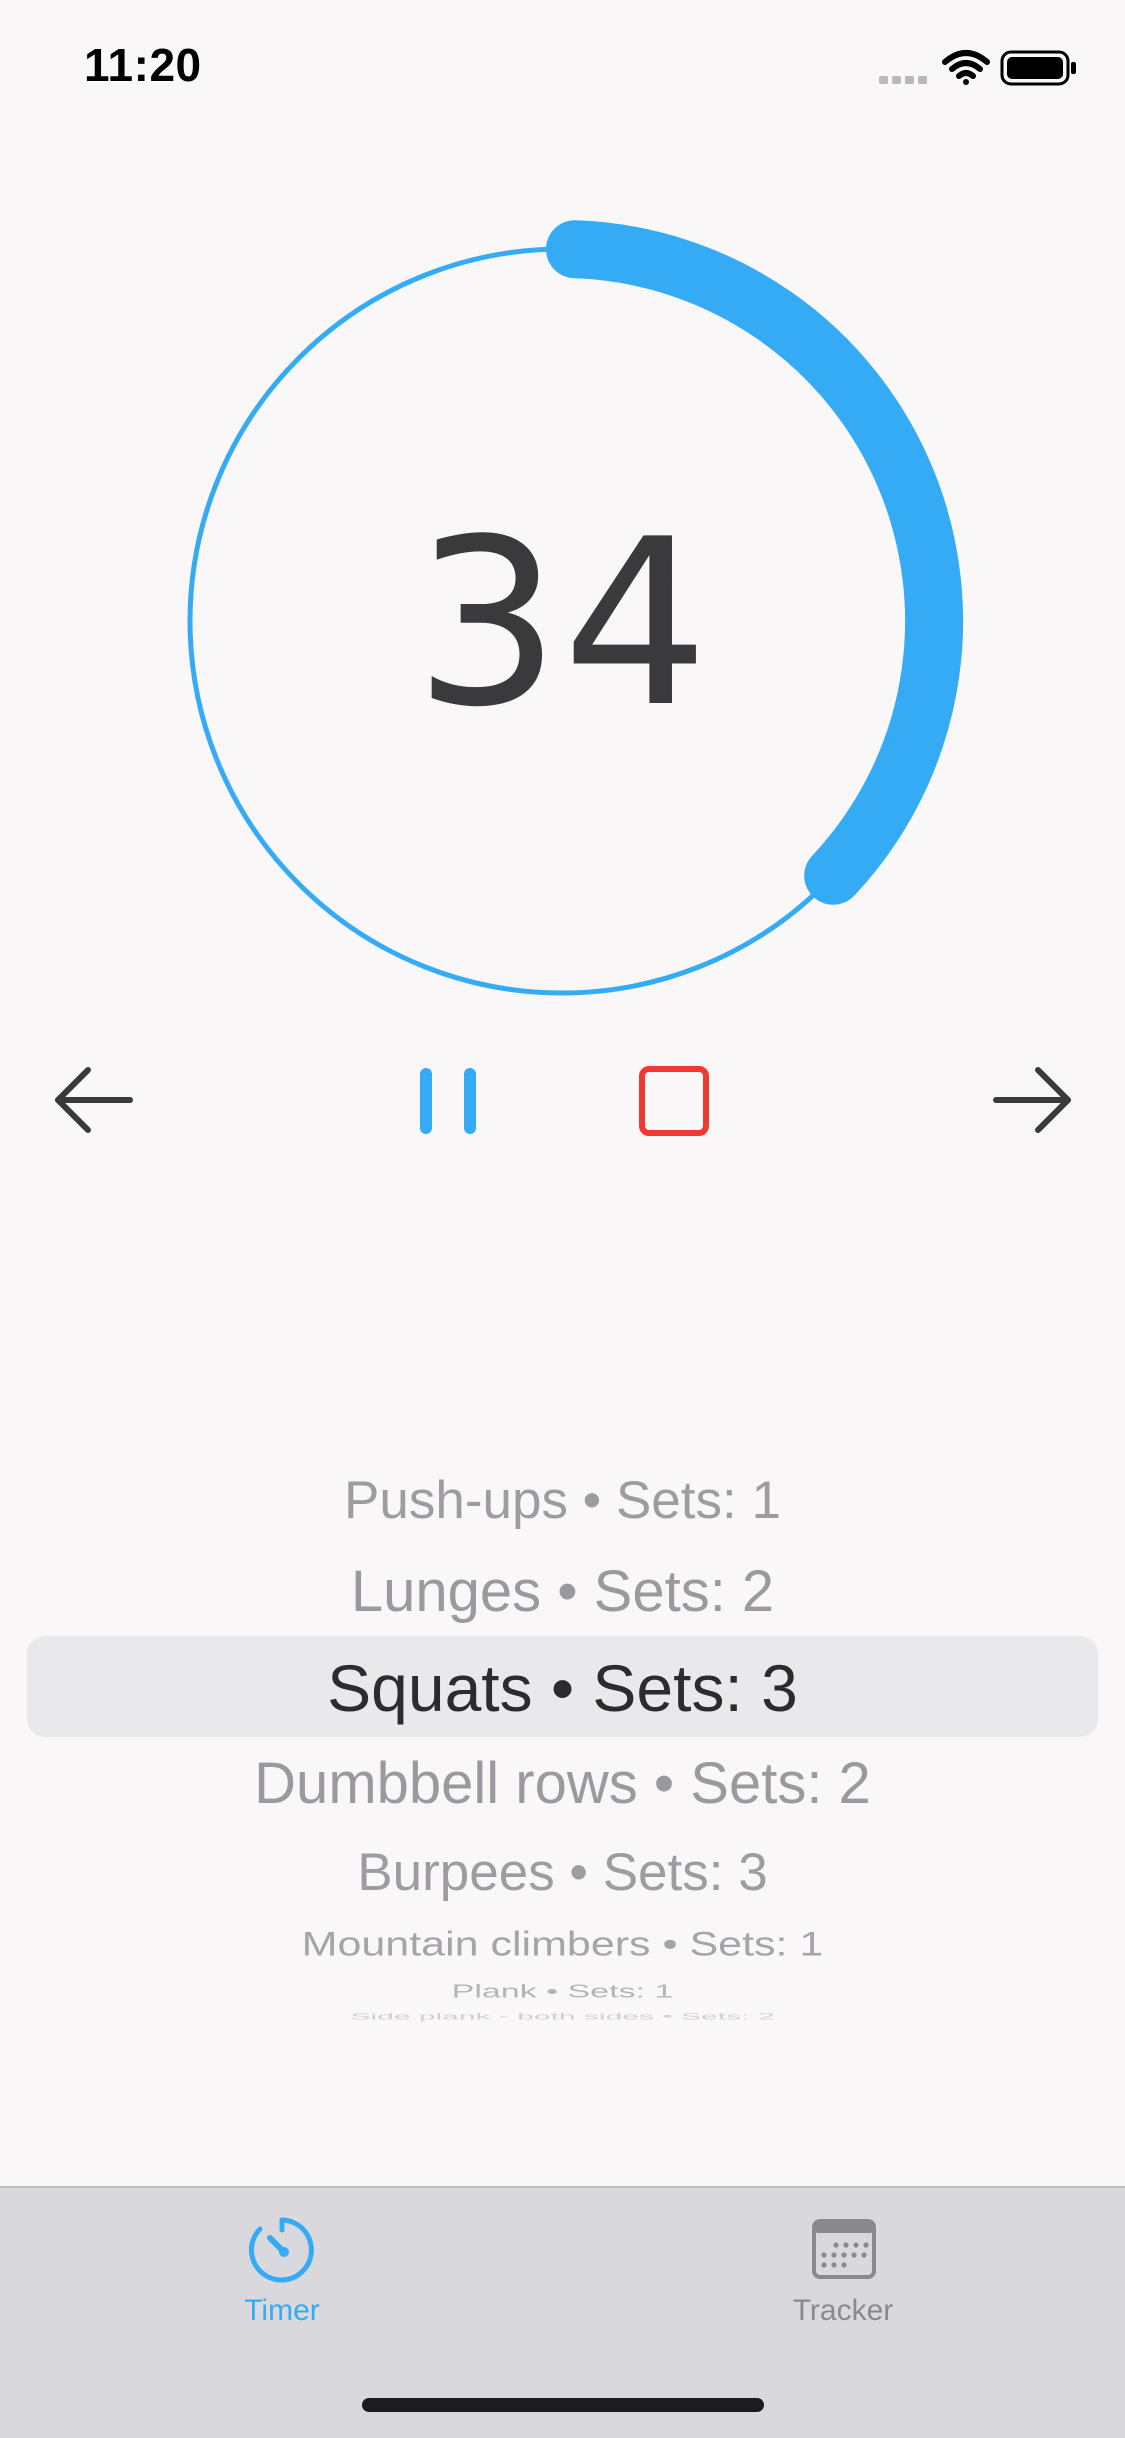 The image size is (1125, 2438). I want to click on pause-button, so click(448, 1100).